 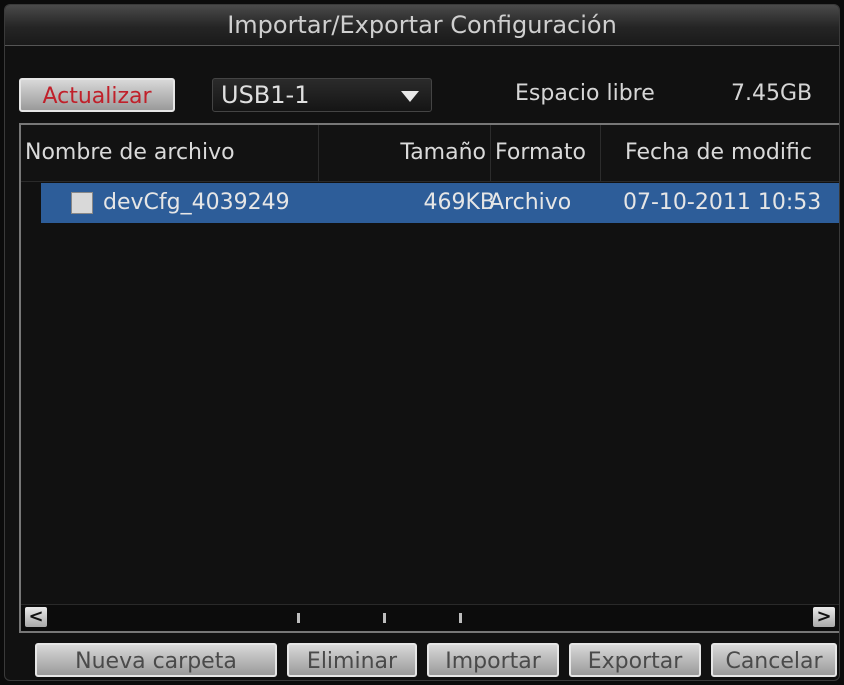 What do you see at coordinates (824, 617) in the screenshot?
I see `scroll-right-button: >` at bounding box center [824, 617].